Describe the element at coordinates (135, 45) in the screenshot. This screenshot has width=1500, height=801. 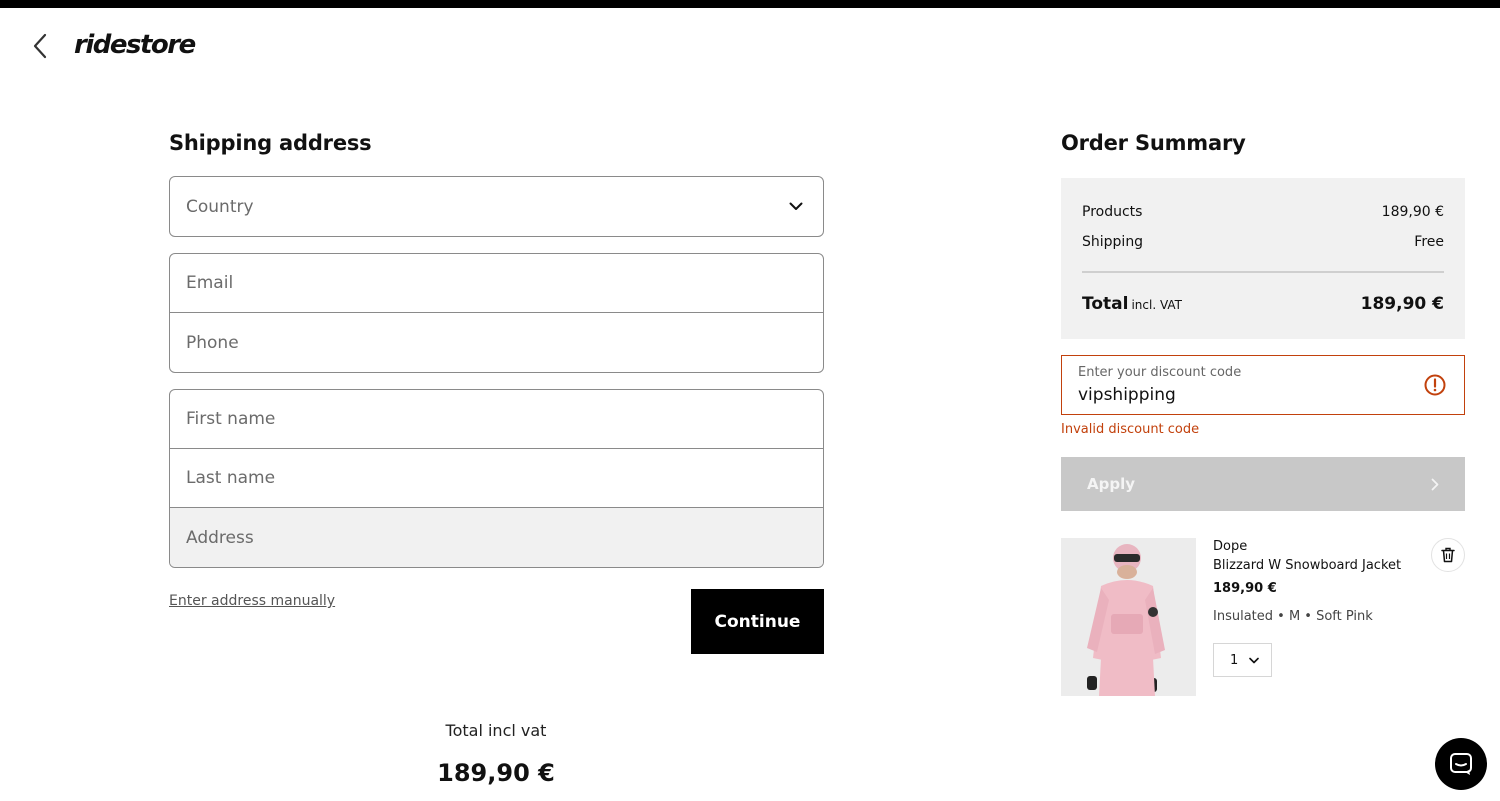
I see `logo: ridestore` at that location.